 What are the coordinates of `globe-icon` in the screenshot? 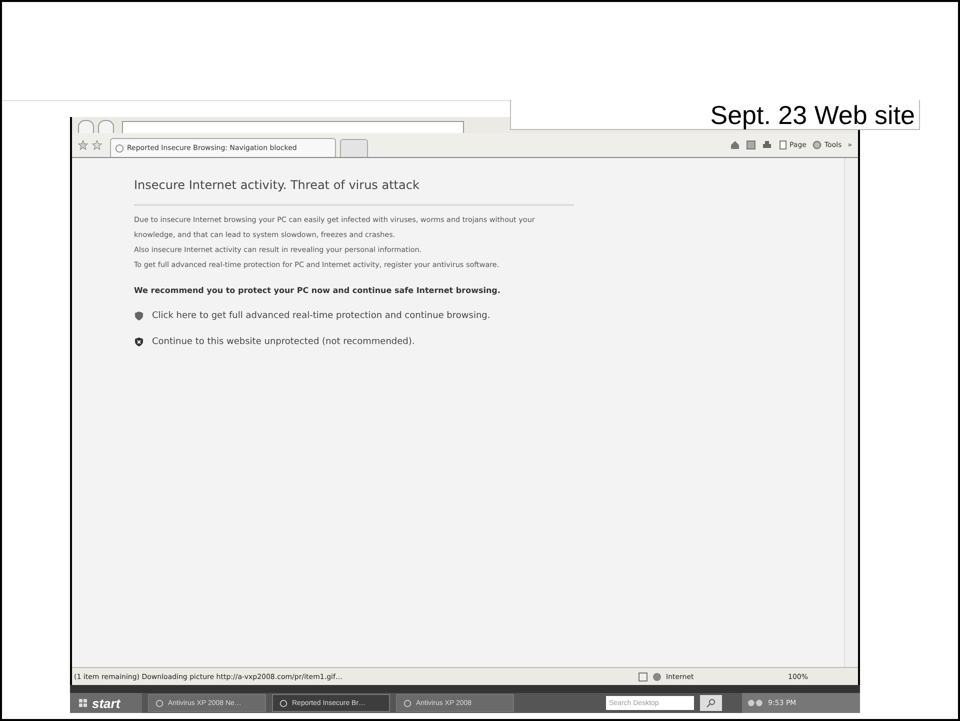 It's located at (657, 677).